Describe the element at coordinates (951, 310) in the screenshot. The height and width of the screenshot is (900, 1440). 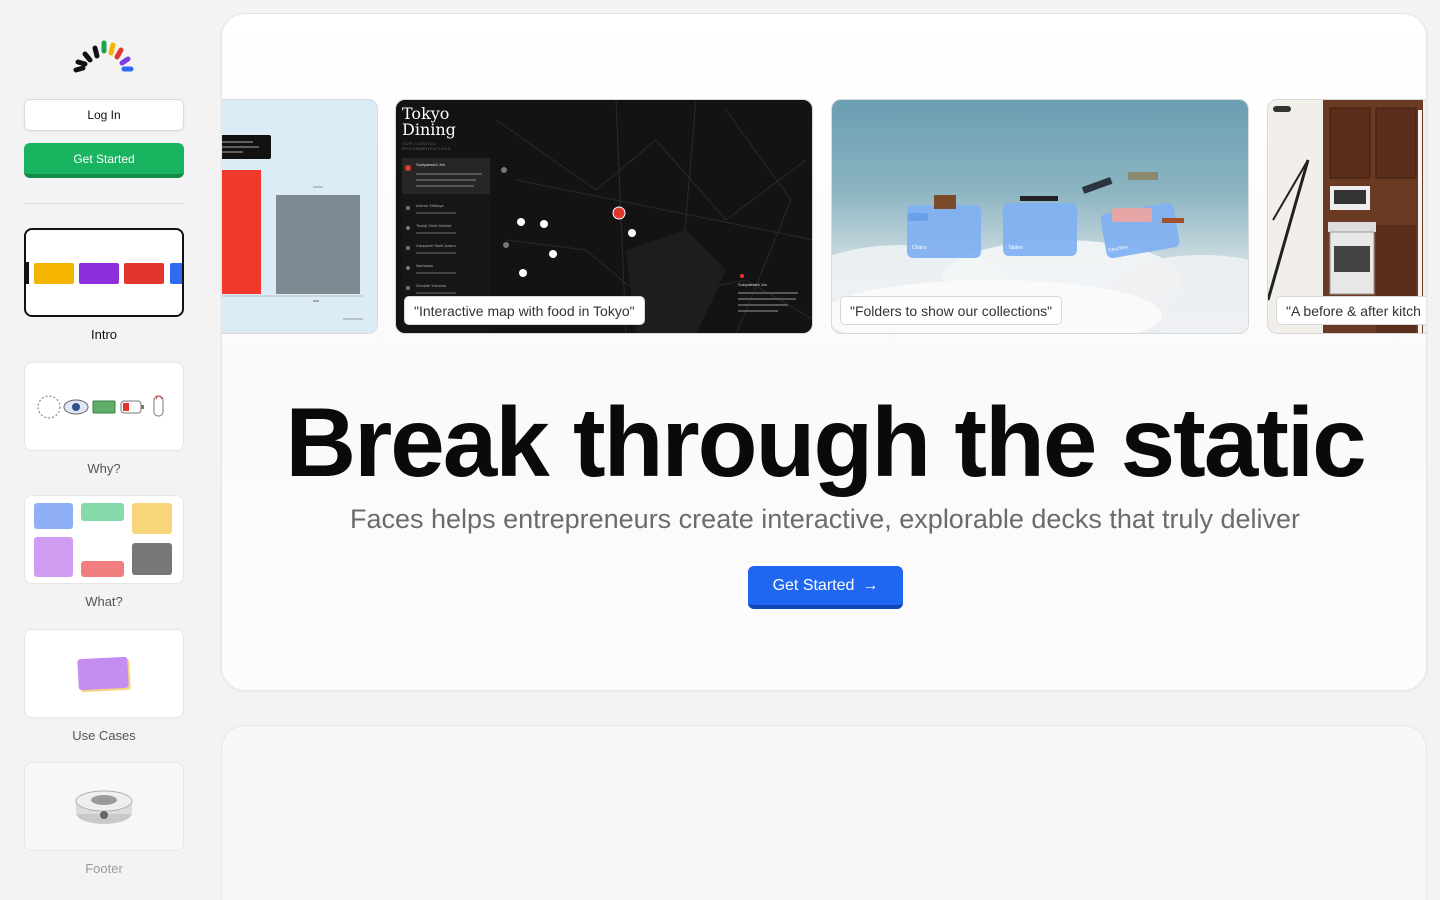
I see `caption-folders: "Folders to show our collections"` at that location.